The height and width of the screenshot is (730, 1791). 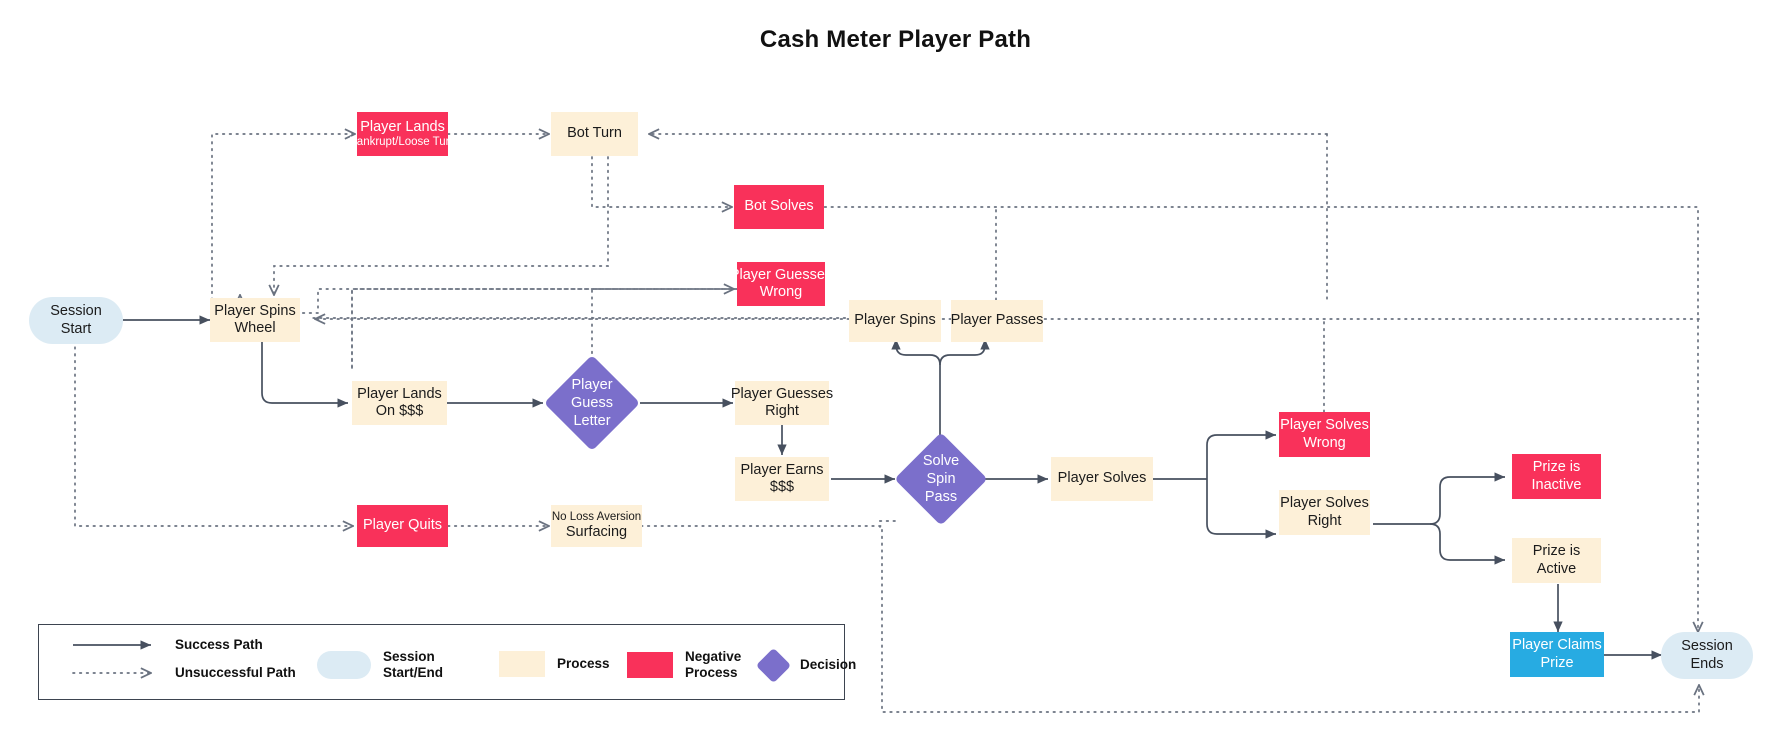 I want to click on legend-process: Process, so click(x=554, y=664).